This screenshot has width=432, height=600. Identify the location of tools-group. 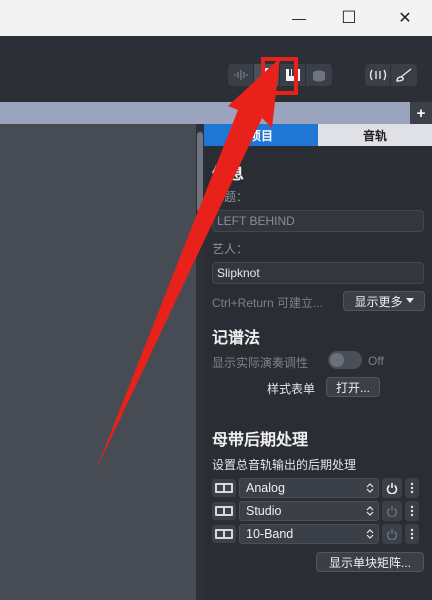
(391, 75).